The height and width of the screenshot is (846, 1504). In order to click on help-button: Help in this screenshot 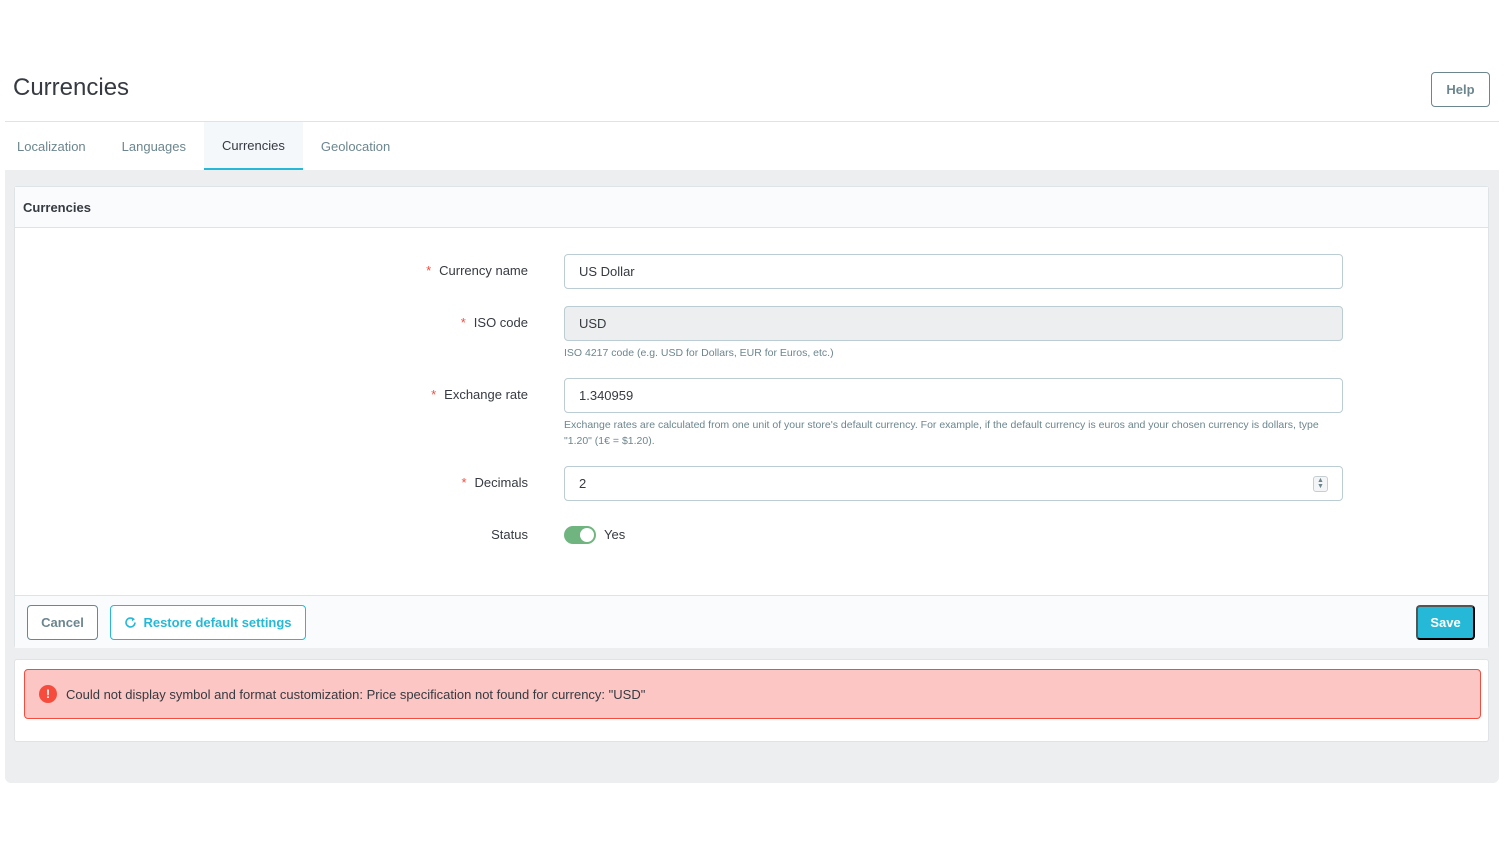, I will do `click(1460, 89)`.